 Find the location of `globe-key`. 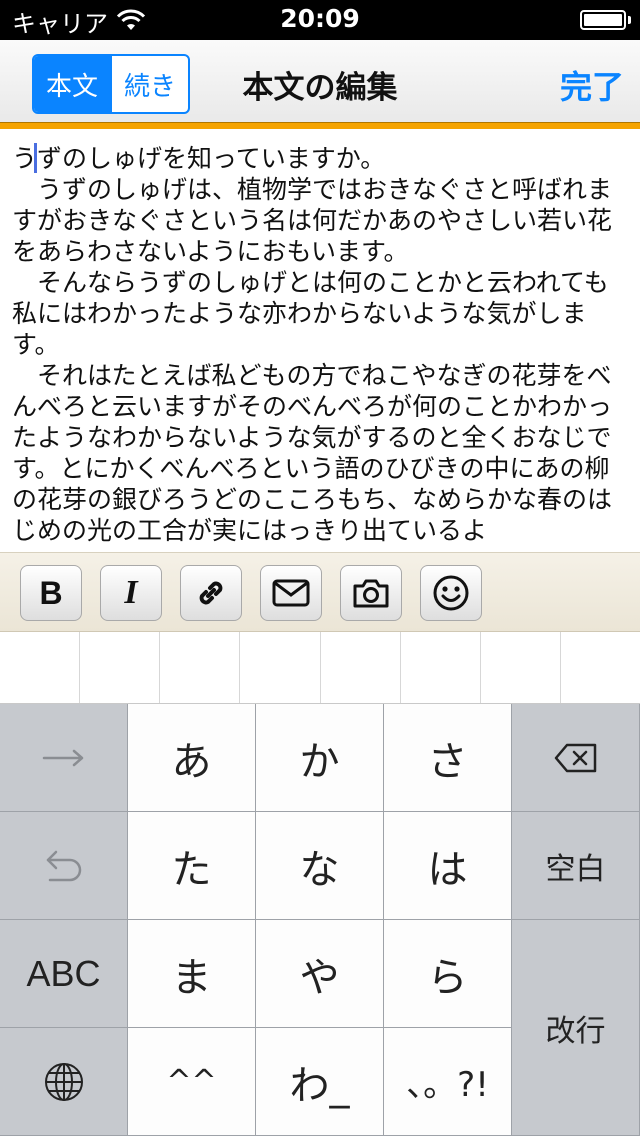

globe-key is located at coordinates (64, 1082).